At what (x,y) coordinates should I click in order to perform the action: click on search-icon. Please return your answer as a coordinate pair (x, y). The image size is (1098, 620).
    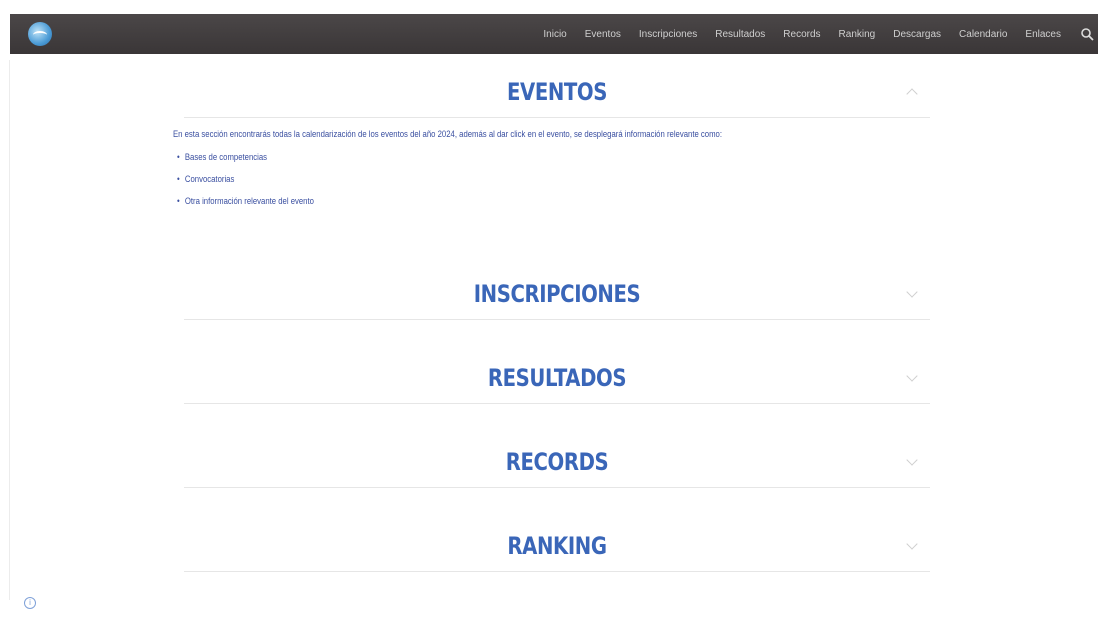
    Looking at the image, I should click on (1087, 34).